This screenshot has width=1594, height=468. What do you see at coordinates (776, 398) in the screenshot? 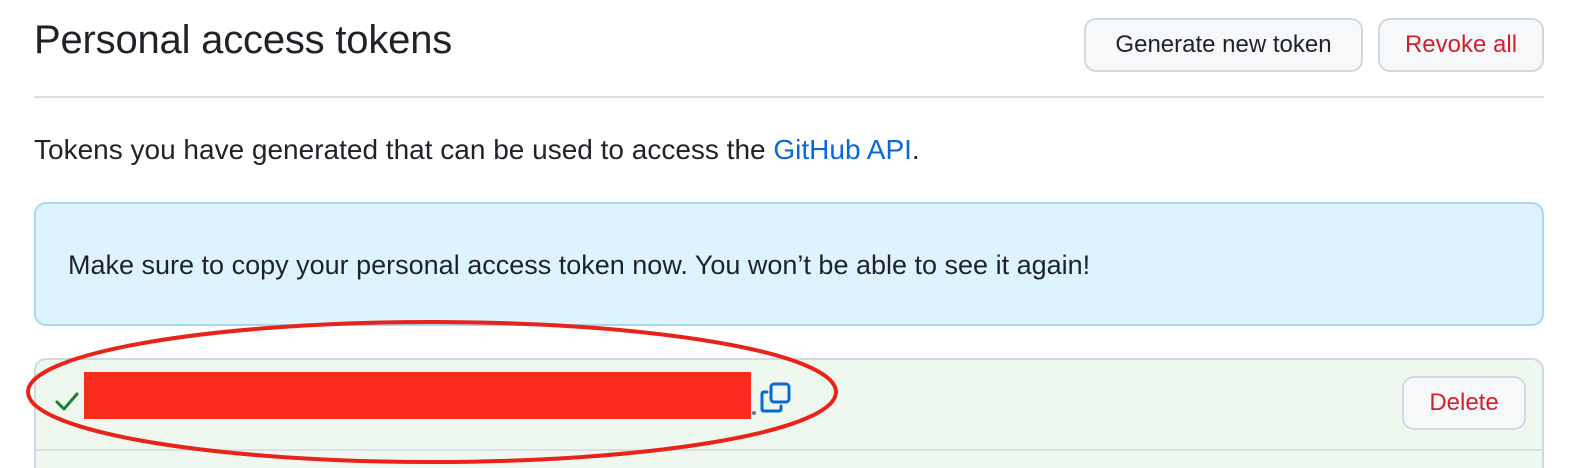
I see `copy-icon` at bounding box center [776, 398].